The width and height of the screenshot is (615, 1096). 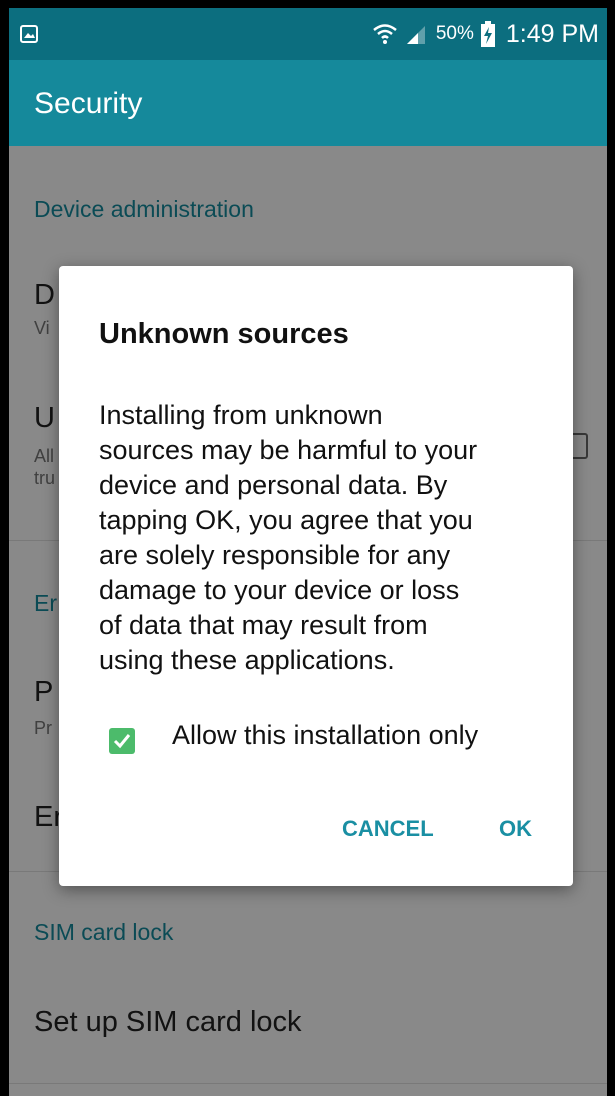 What do you see at coordinates (415, 35) in the screenshot?
I see `signal-icon` at bounding box center [415, 35].